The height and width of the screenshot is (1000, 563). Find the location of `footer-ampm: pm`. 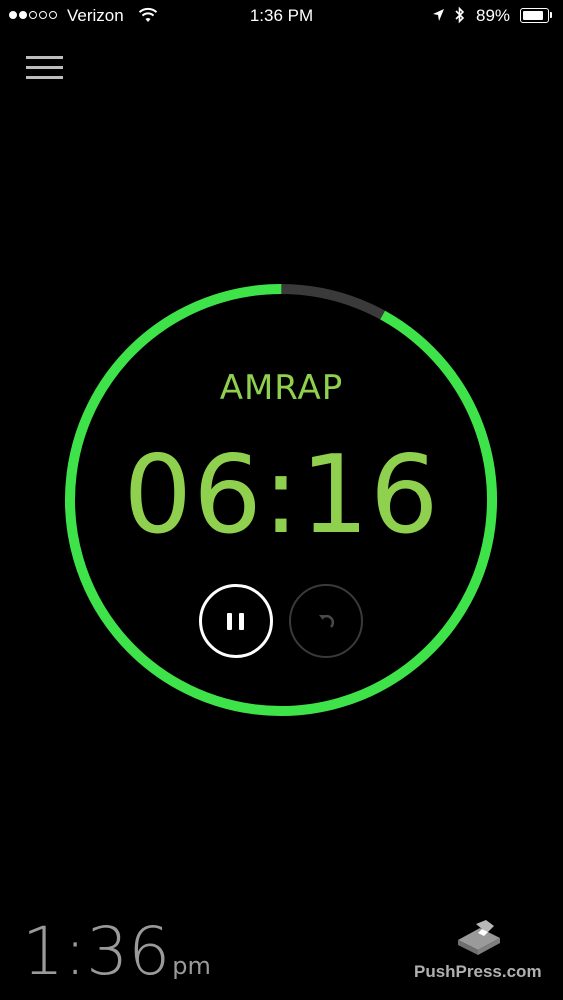

footer-ampm: pm is located at coordinates (191, 966).